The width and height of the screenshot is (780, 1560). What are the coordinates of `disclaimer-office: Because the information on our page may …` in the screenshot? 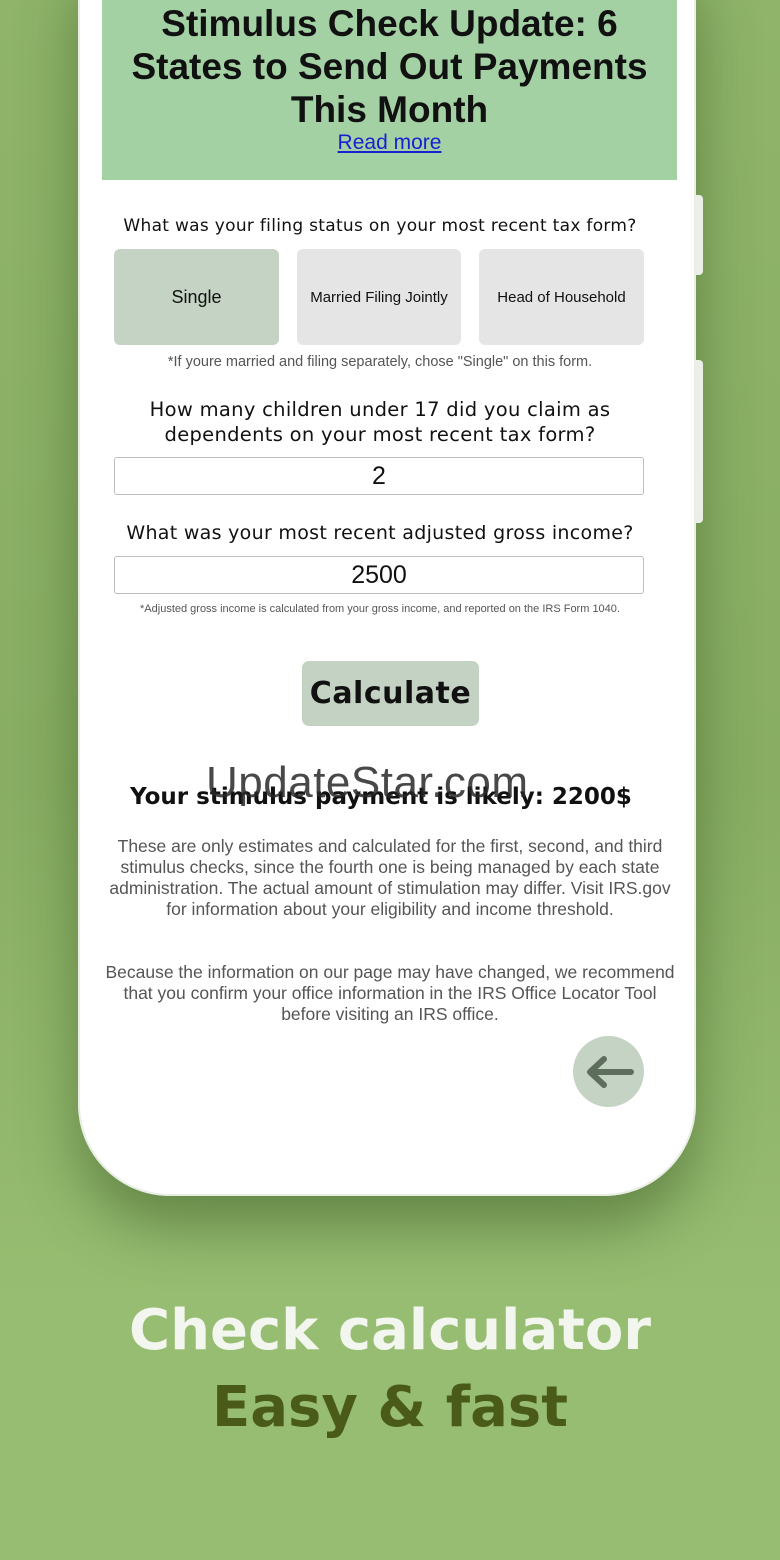 It's located at (390, 993).